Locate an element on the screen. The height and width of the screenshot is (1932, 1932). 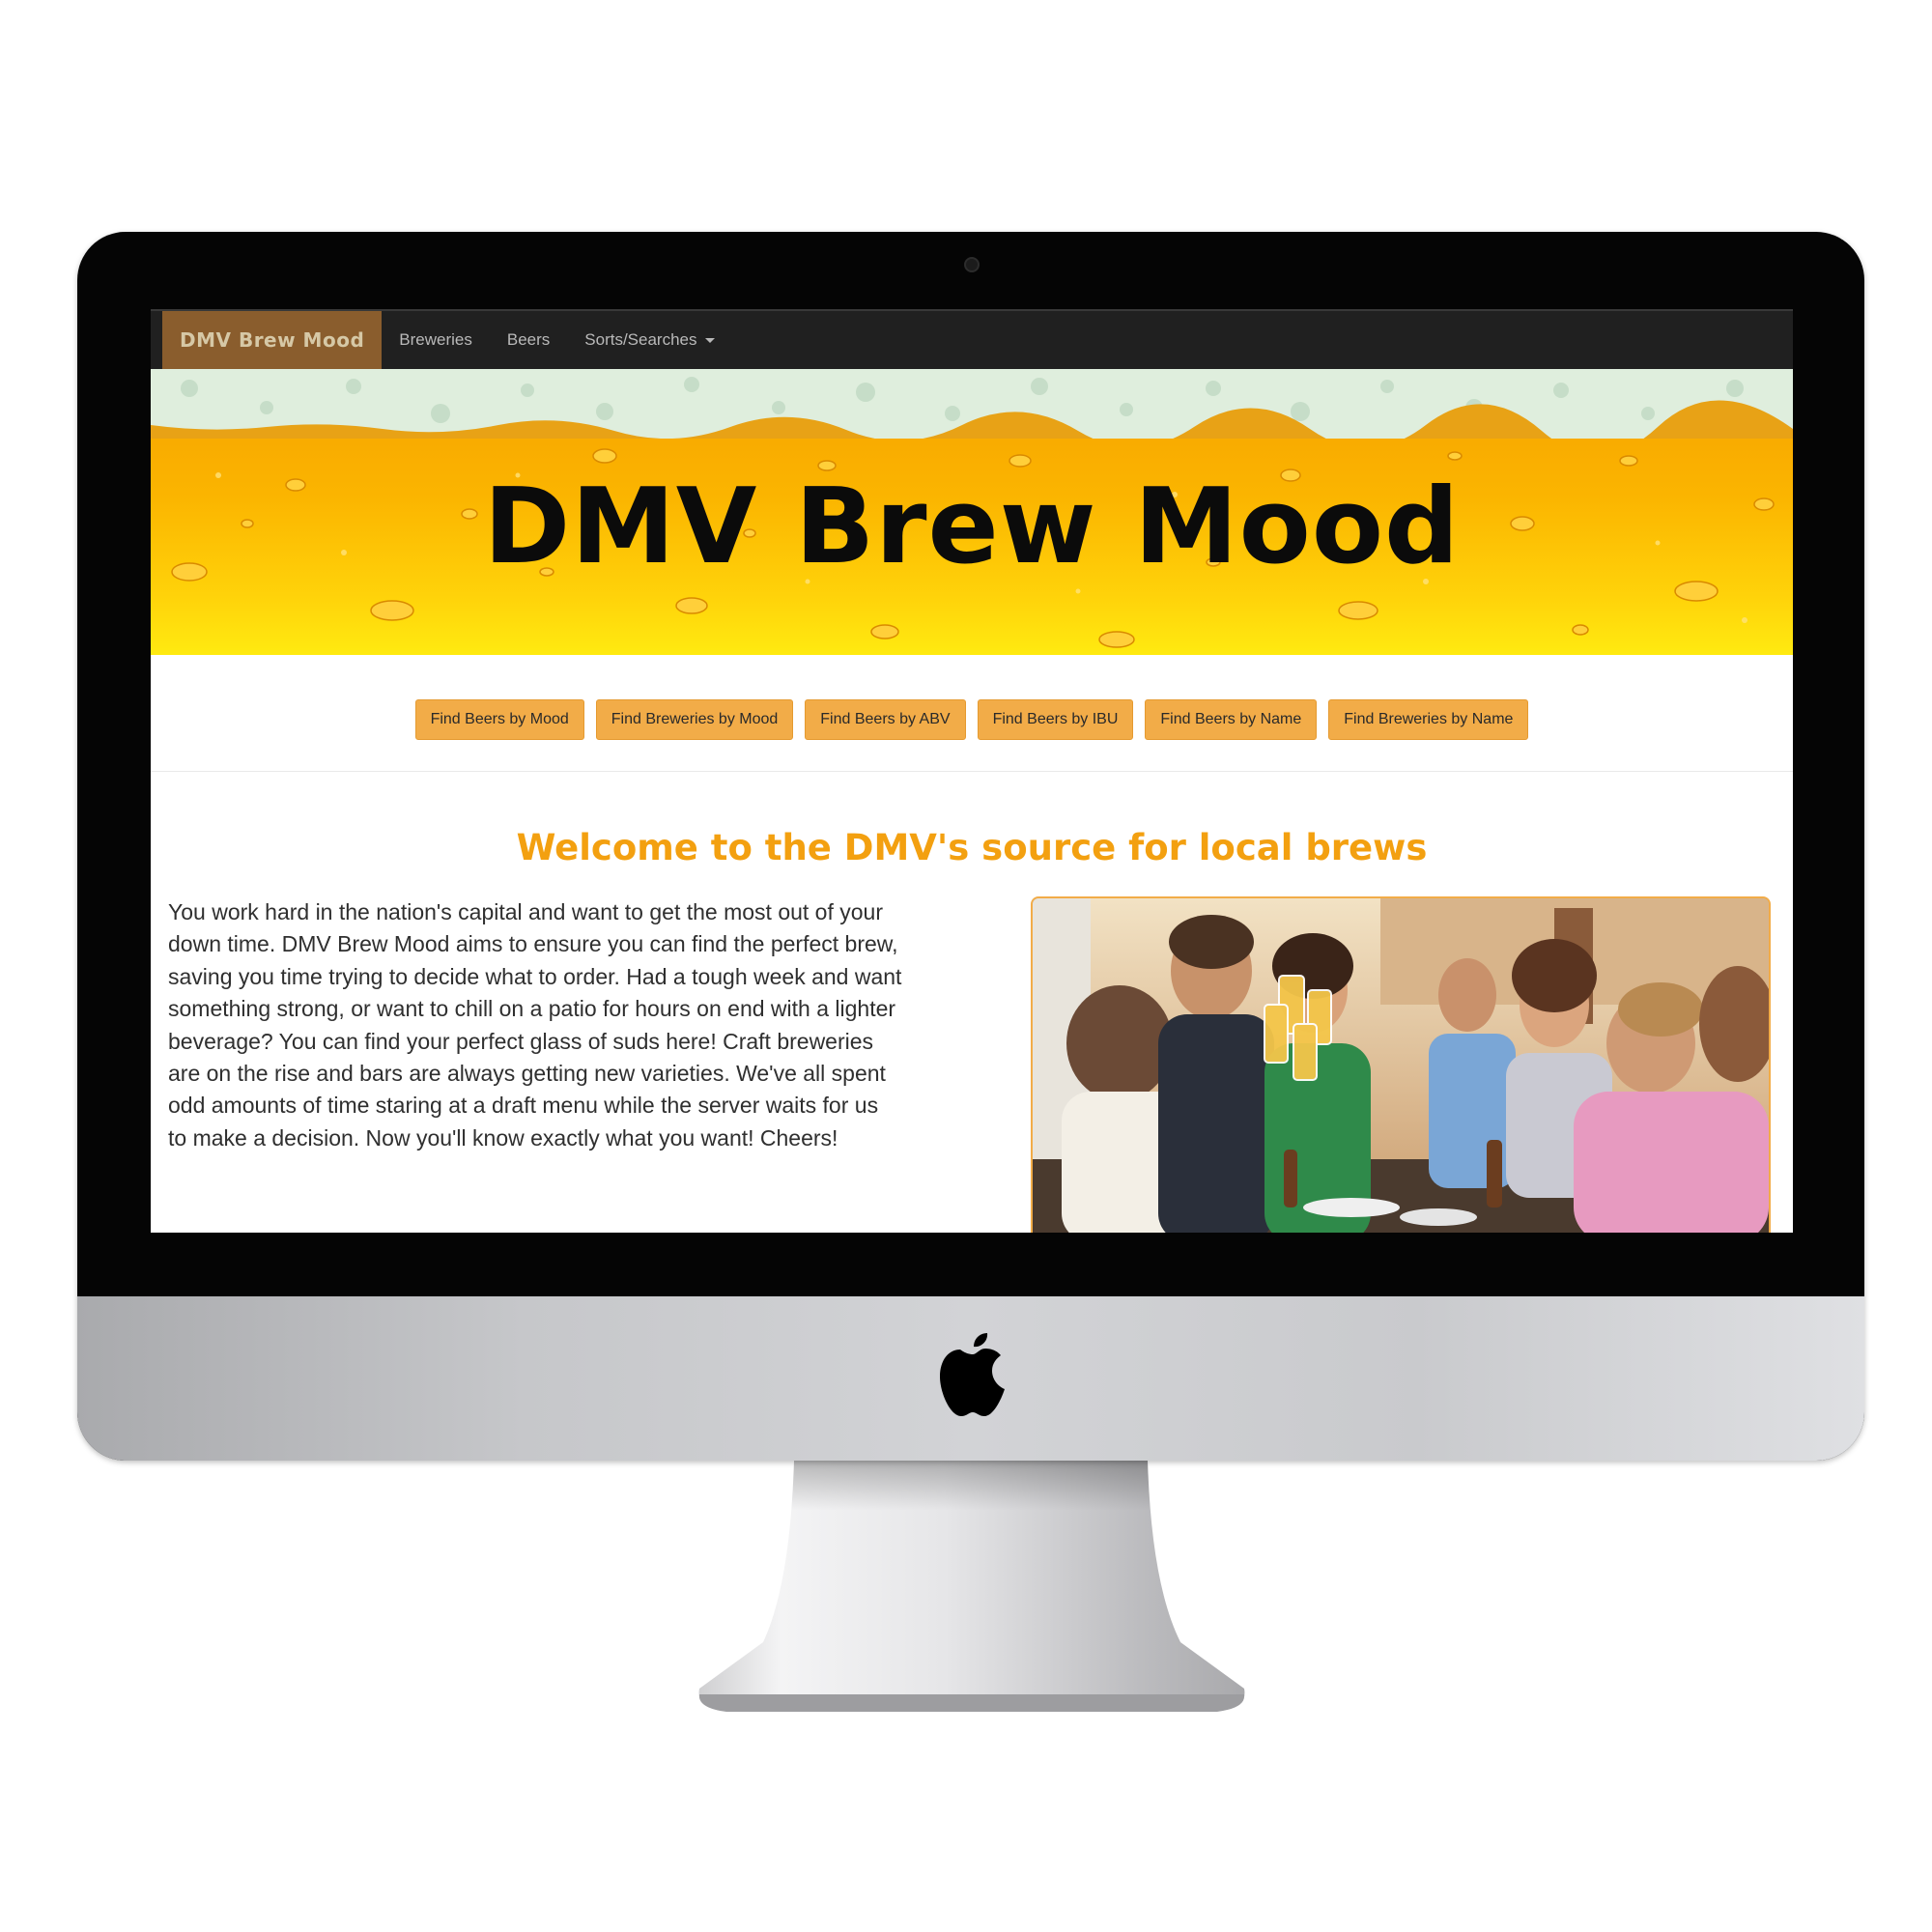
find-breweries-by-mood-button: Find Breweries by Mood is located at coordinates (694, 719).